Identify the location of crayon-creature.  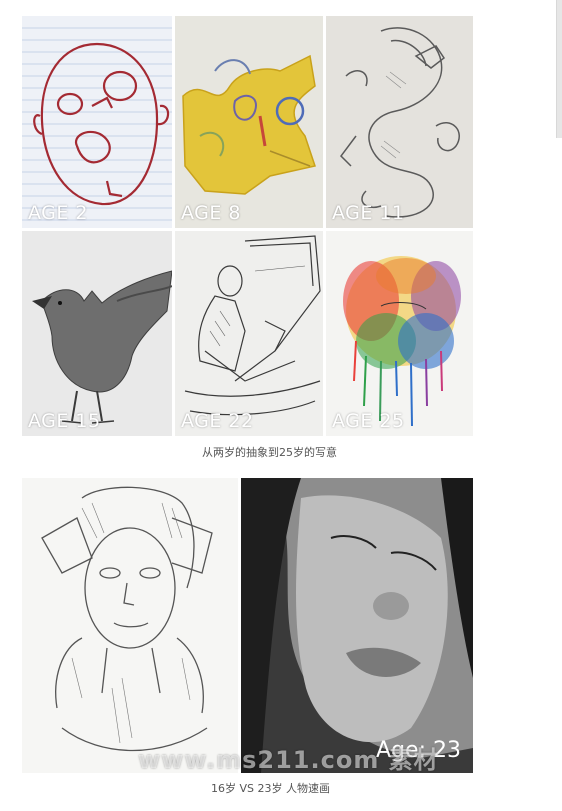
(249, 124).